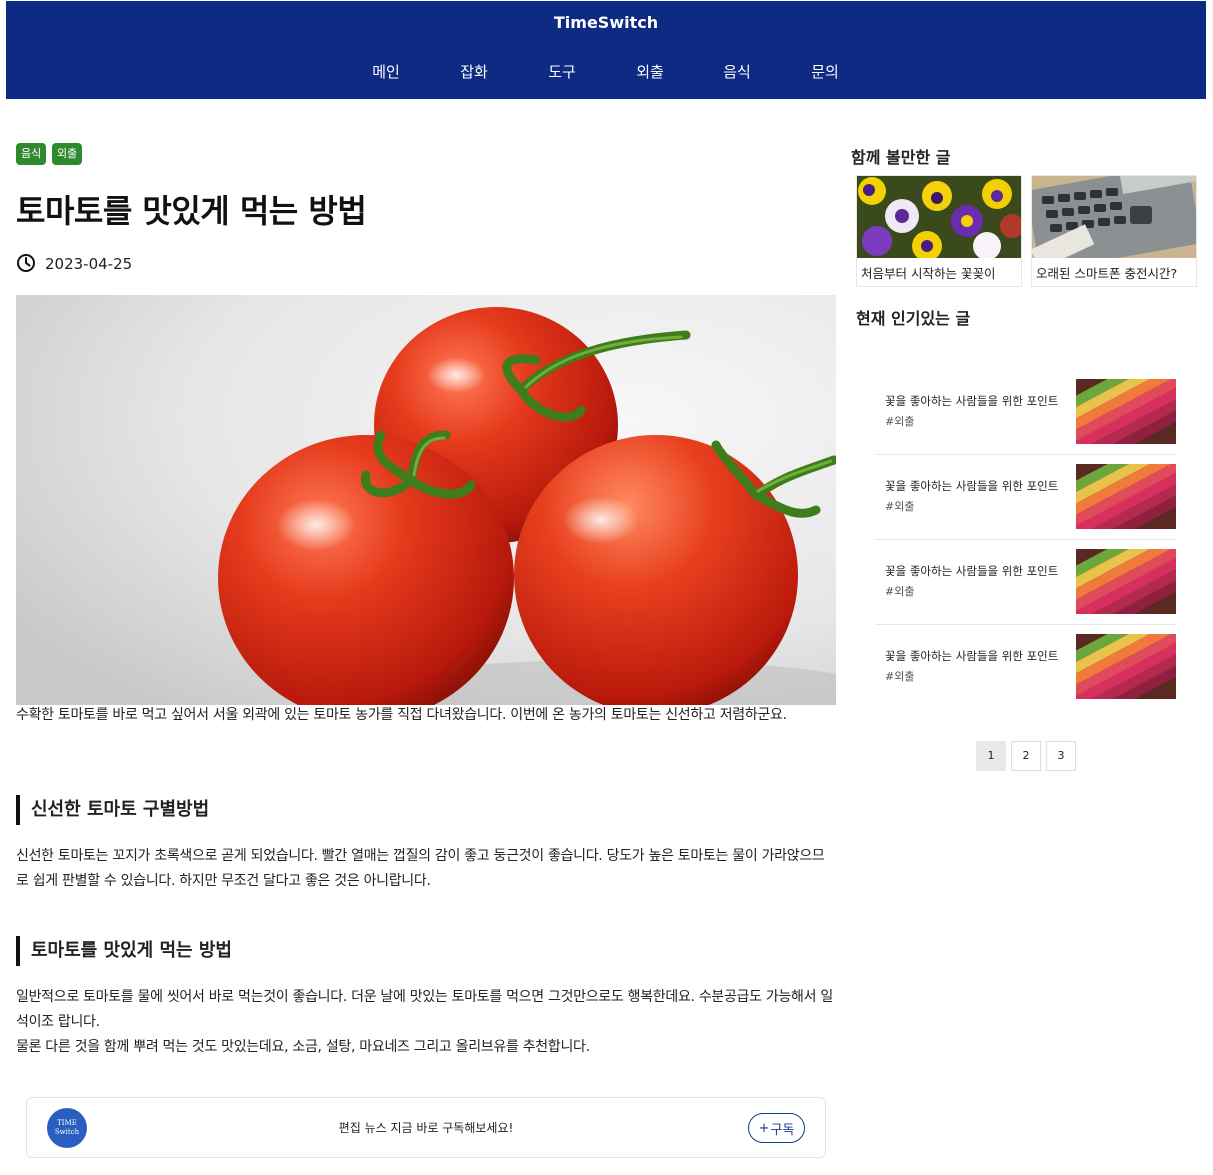 Image resolution: width=1213 pixels, height=1175 pixels. I want to click on related-card-smartphone: 오래된 스마트폰 충전시간?, so click(1114, 231).